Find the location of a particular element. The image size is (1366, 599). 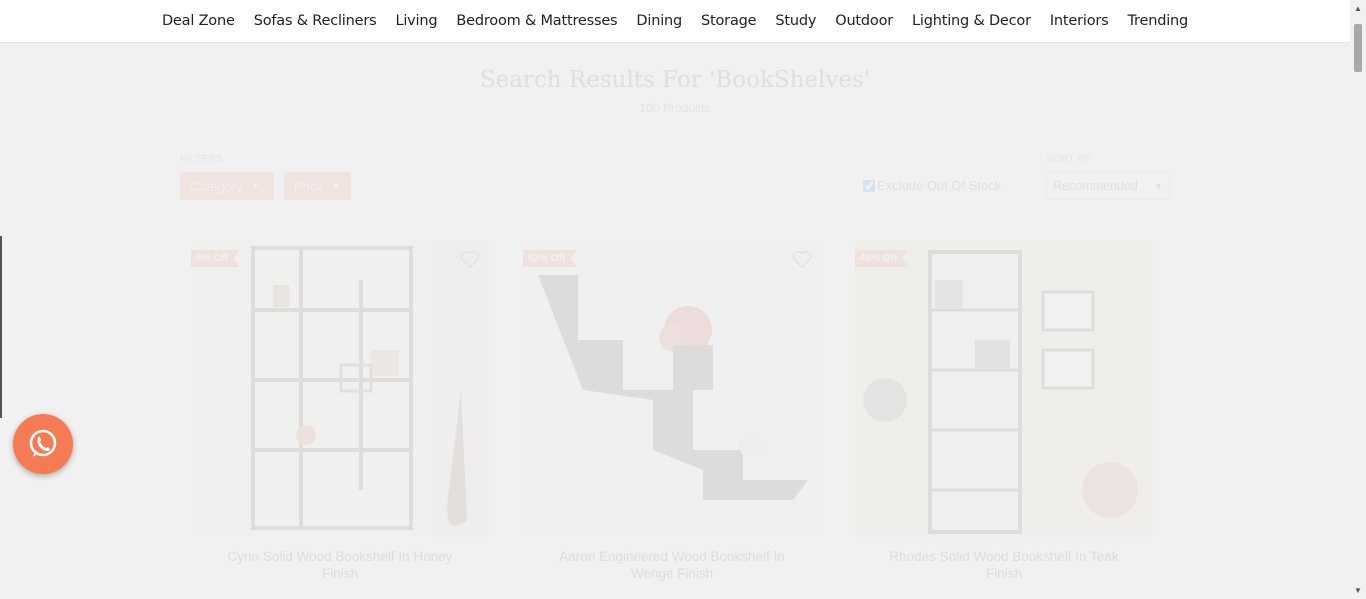

category-filter-button: Category ▼ is located at coordinates (227, 186).